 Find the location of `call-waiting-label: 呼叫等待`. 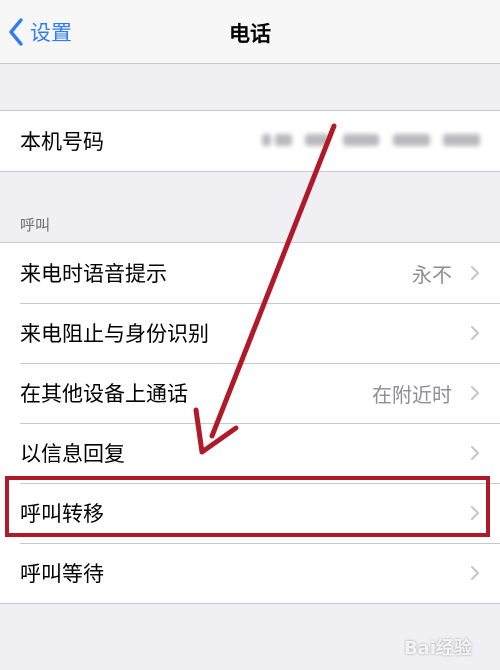

call-waiting-label: 呼叫等待 is located at coordinates (62, 574).